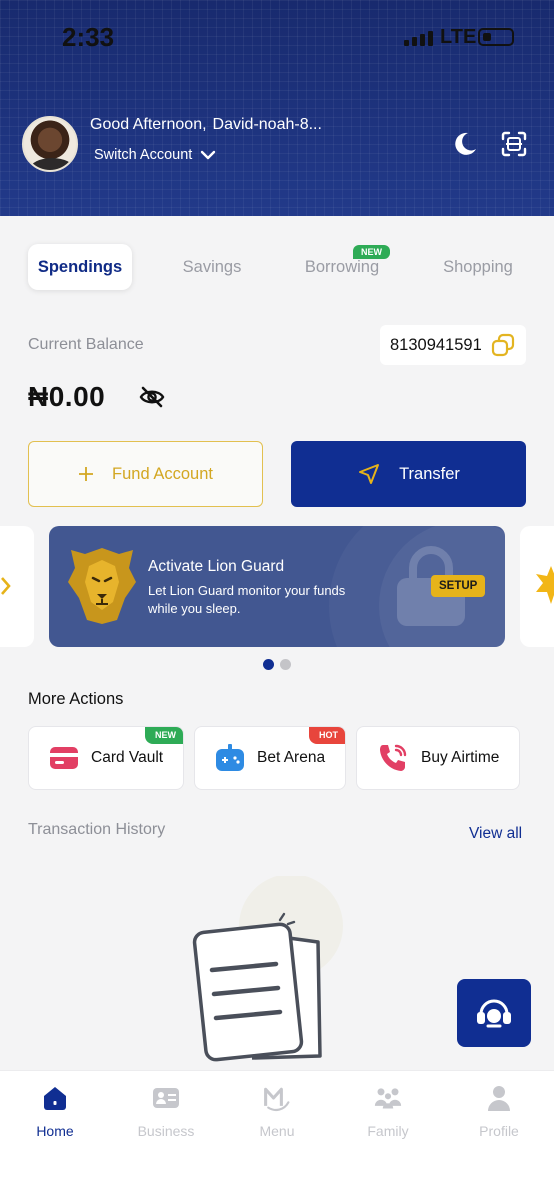 The image size is (554, 1200). I want to click on fund-account-button: Fund Account, so click(145, 474).